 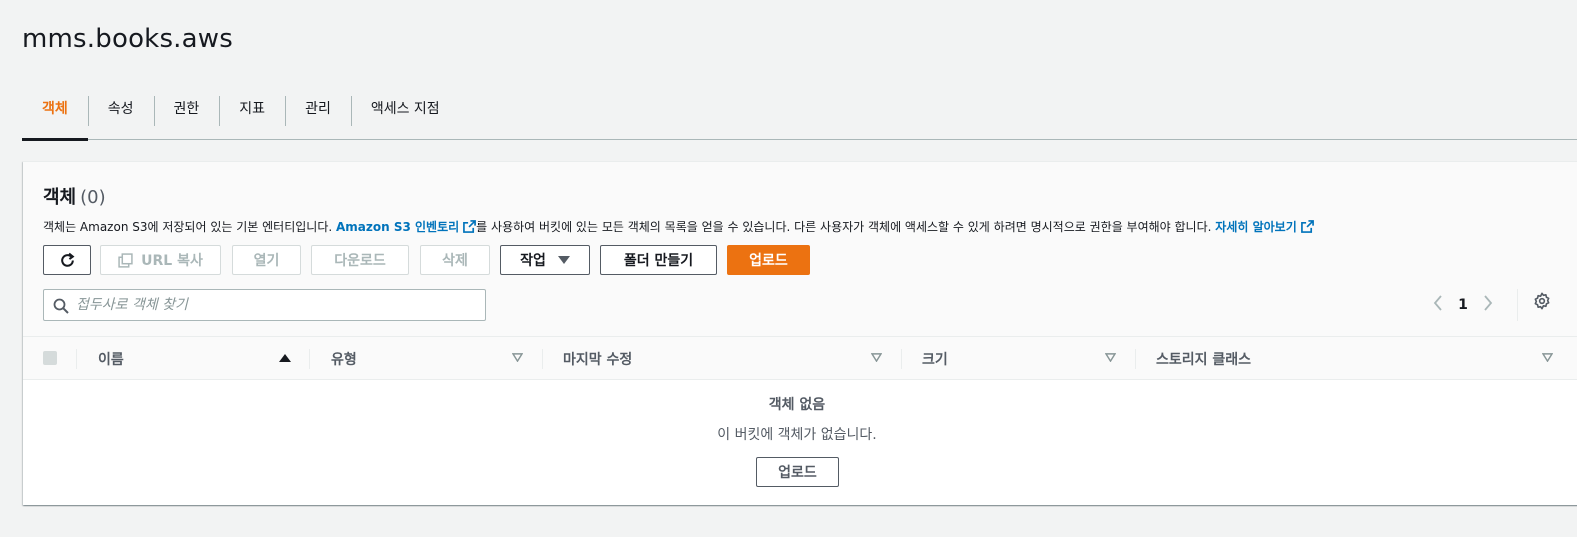 I want to click on copy-icon, so click(x=125, y=260).